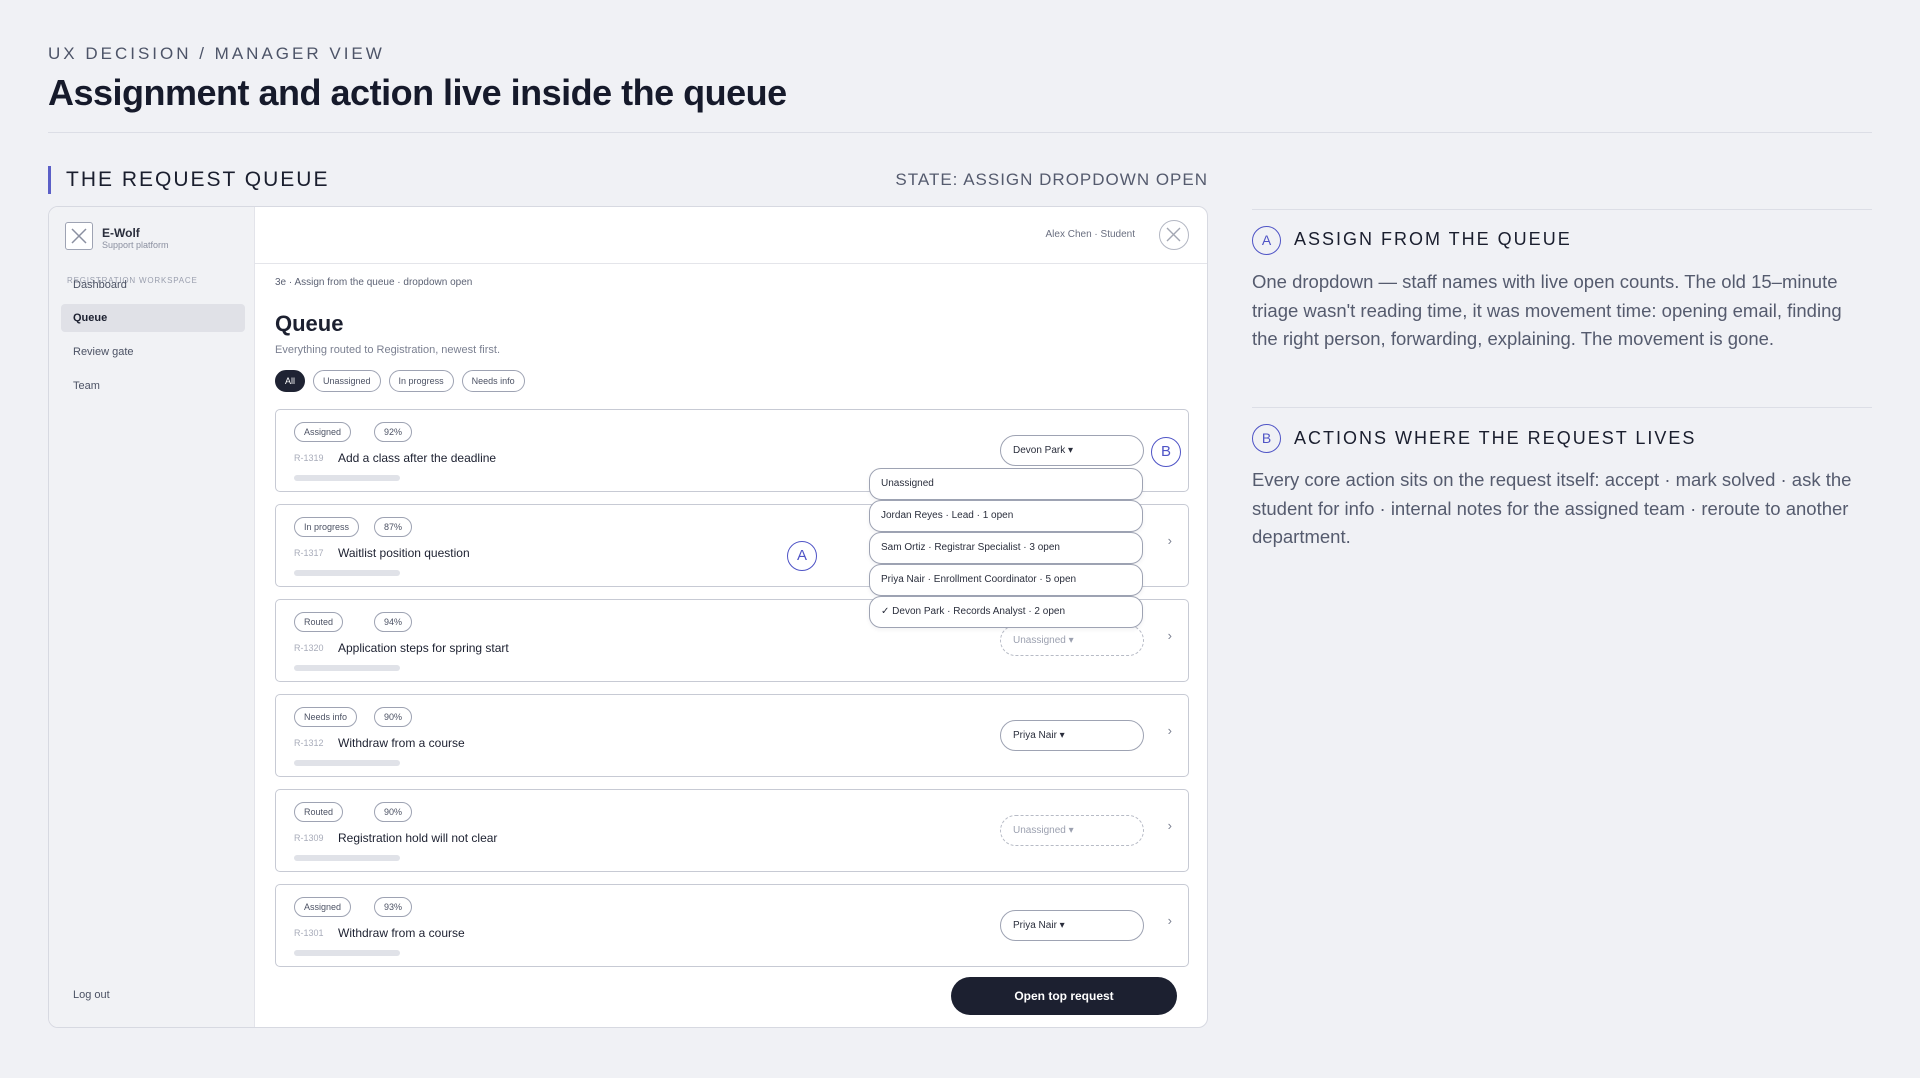 The height and width of the screenshot is (1078, 1920). Describe the element at coordinates (421, 381) in the screenshot. I see `filter-in-progress: In progress` at that location.